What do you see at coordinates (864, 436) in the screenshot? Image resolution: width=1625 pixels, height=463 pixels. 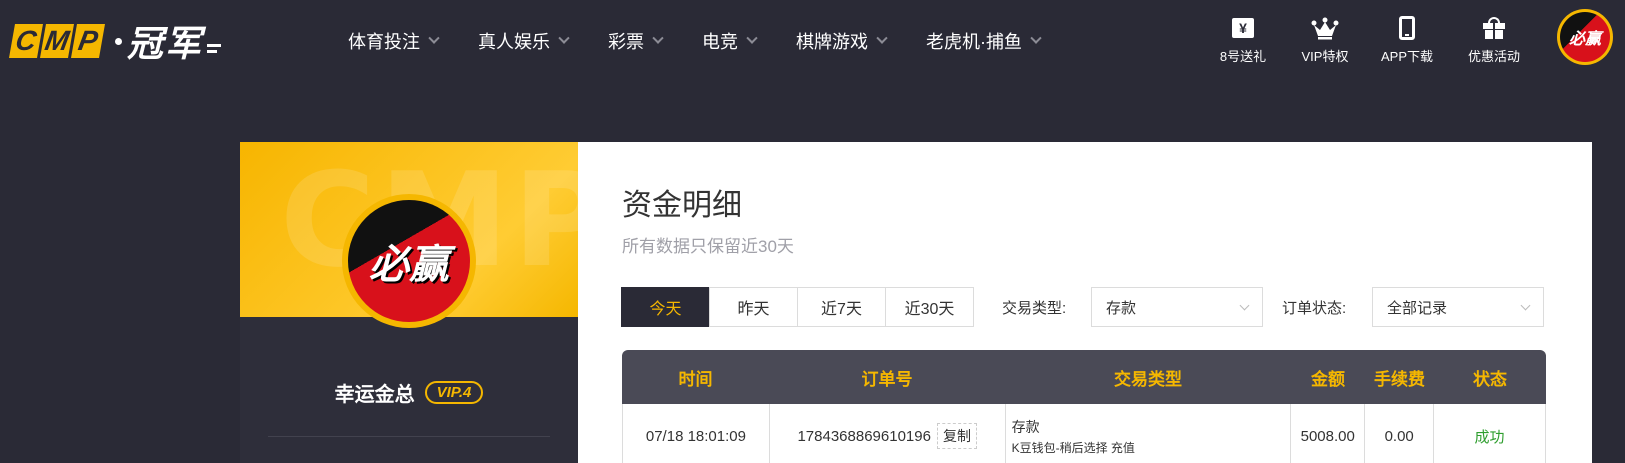 I see `order-number: 1784368869610196` at bounding box center [864, 436].